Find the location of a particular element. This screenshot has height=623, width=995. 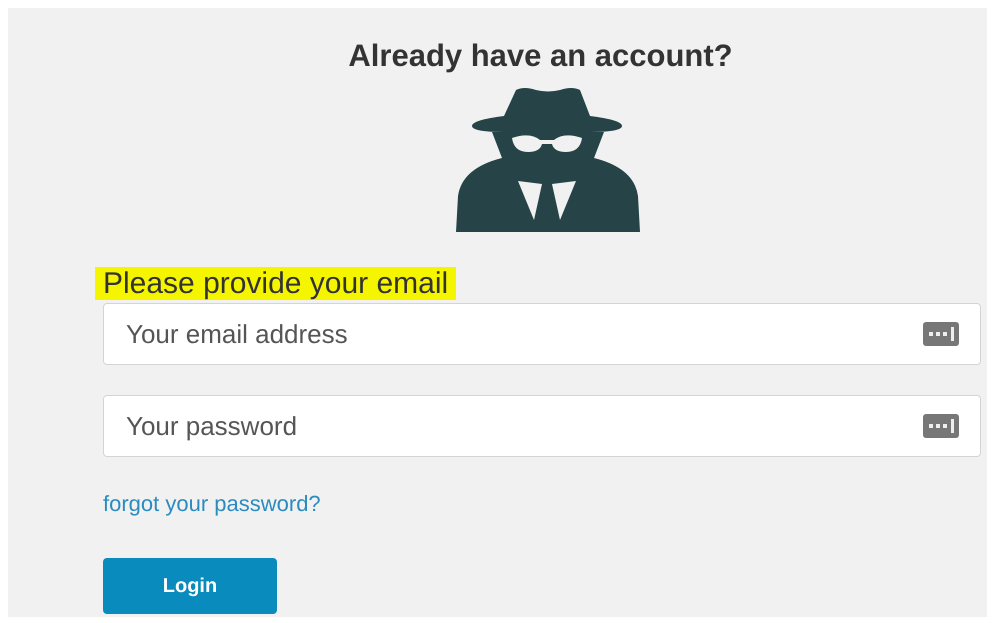

login-button: Login is located at coordinates (190, 586).